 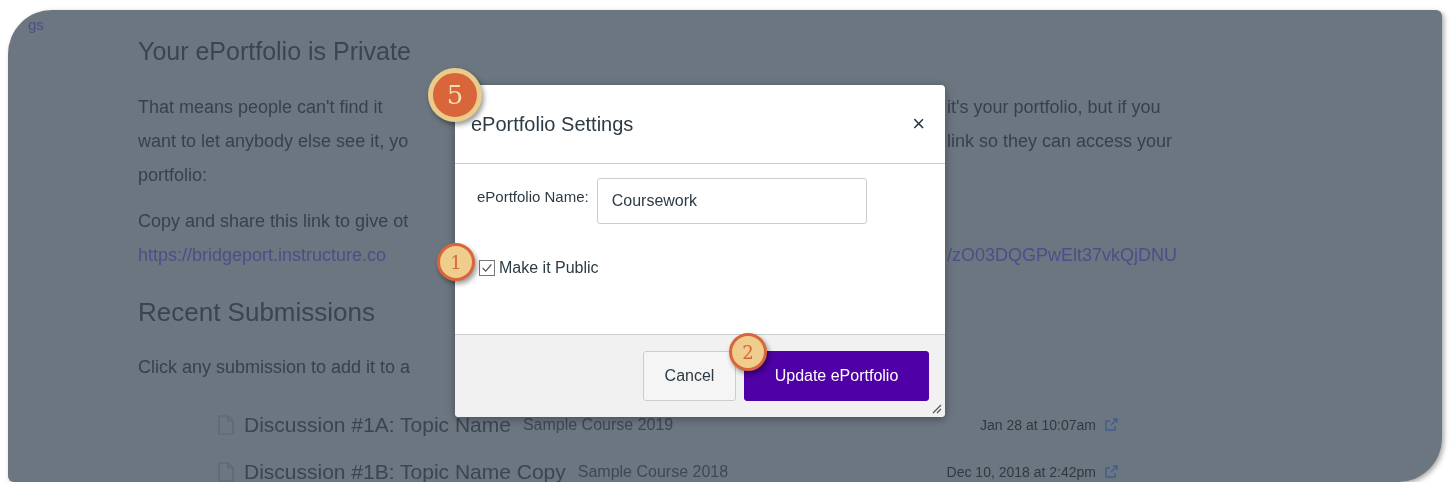 What do you see at coordinates (936, 408) in the screenshot?
I see `resize-handle-icon` at bounding box center [936, 408].